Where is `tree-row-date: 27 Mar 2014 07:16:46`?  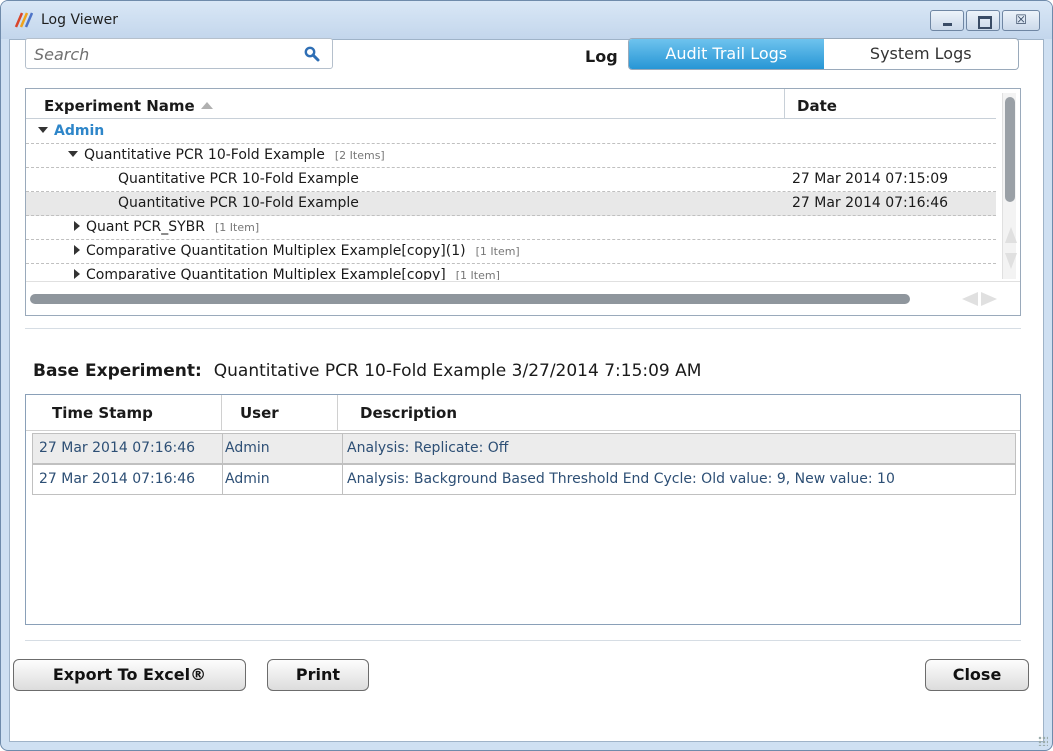 tree-row-date: 27 Mar 2014 07:16:46 is located at coordinates (870, 203).